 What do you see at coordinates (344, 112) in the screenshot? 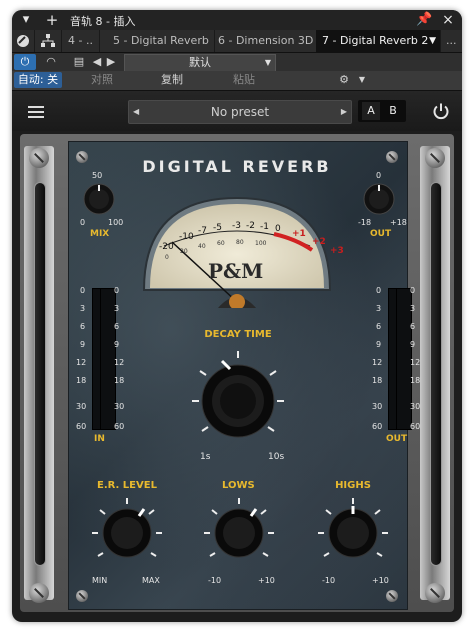
I see `preset-next-icon: ▶` at bounding box center [344, 112].